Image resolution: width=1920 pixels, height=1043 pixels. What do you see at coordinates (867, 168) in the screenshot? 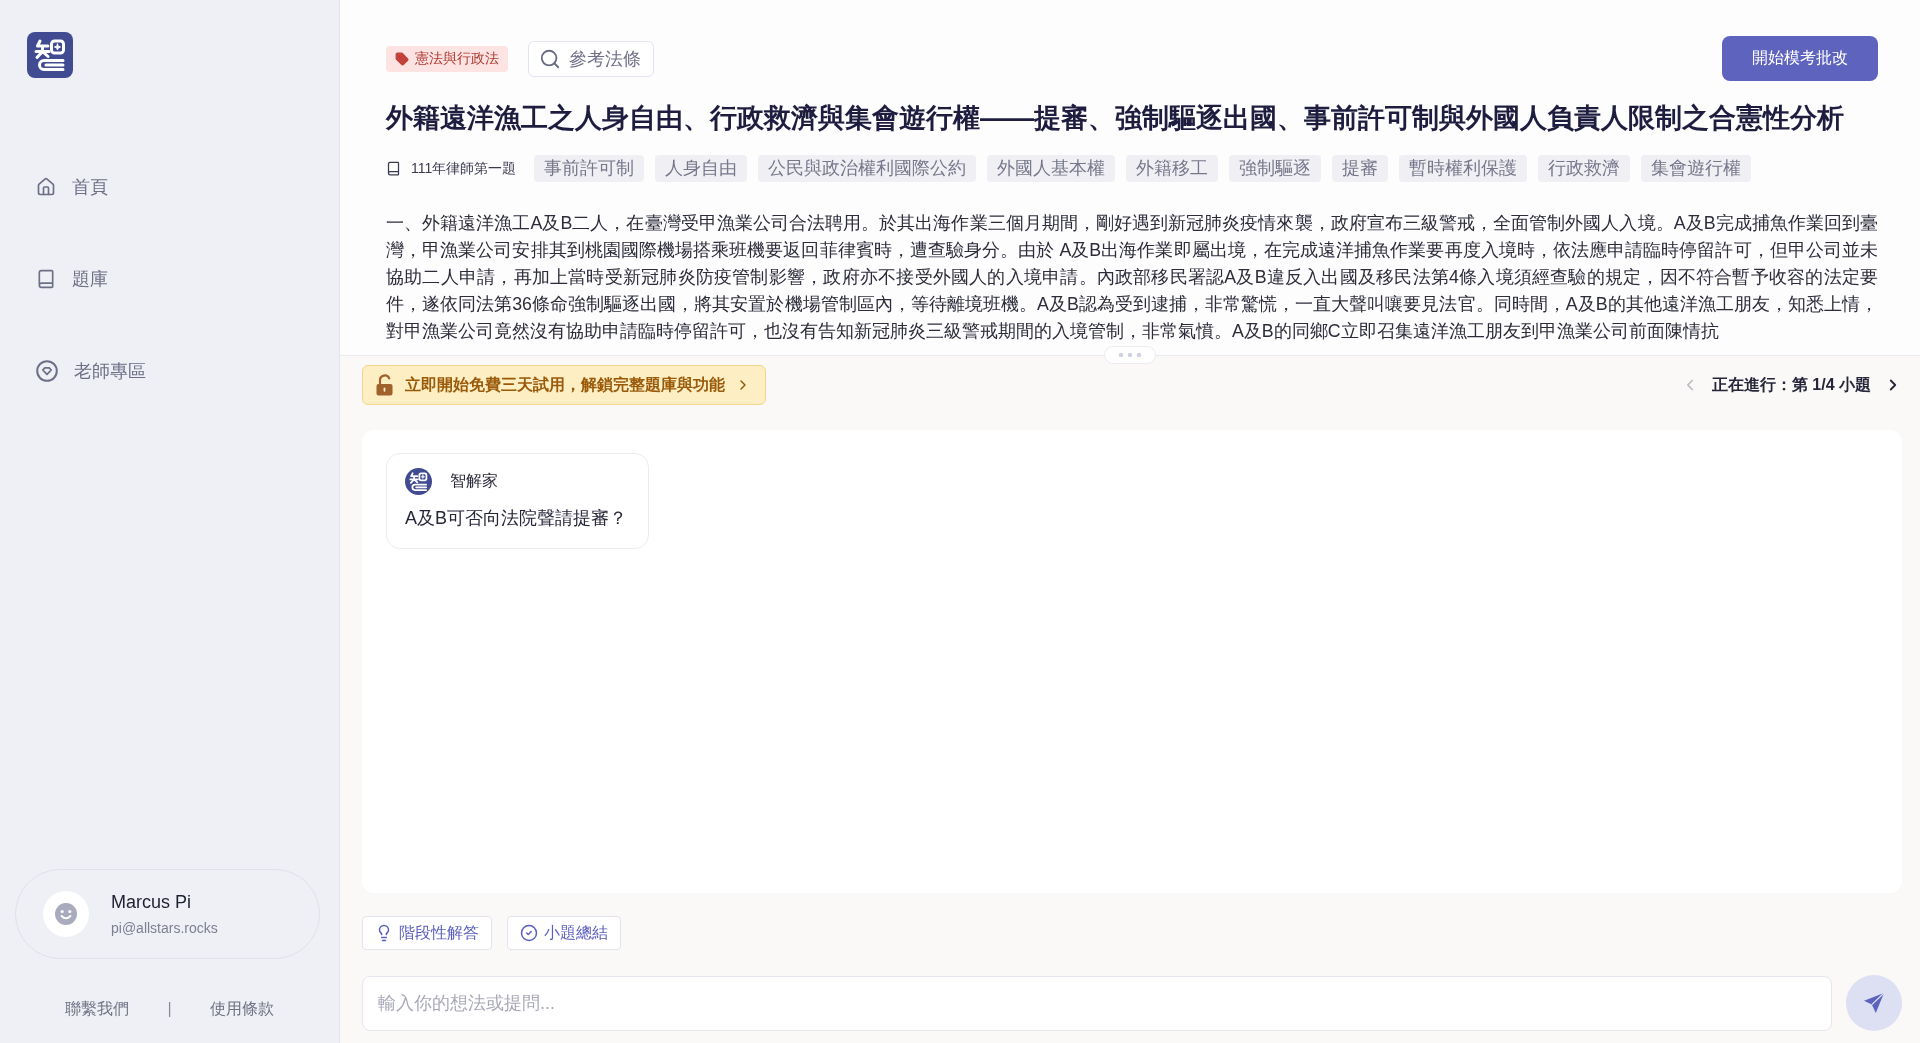
I see `keyword: 公民與政治權利國際公約` at bounding box center [867, 168].